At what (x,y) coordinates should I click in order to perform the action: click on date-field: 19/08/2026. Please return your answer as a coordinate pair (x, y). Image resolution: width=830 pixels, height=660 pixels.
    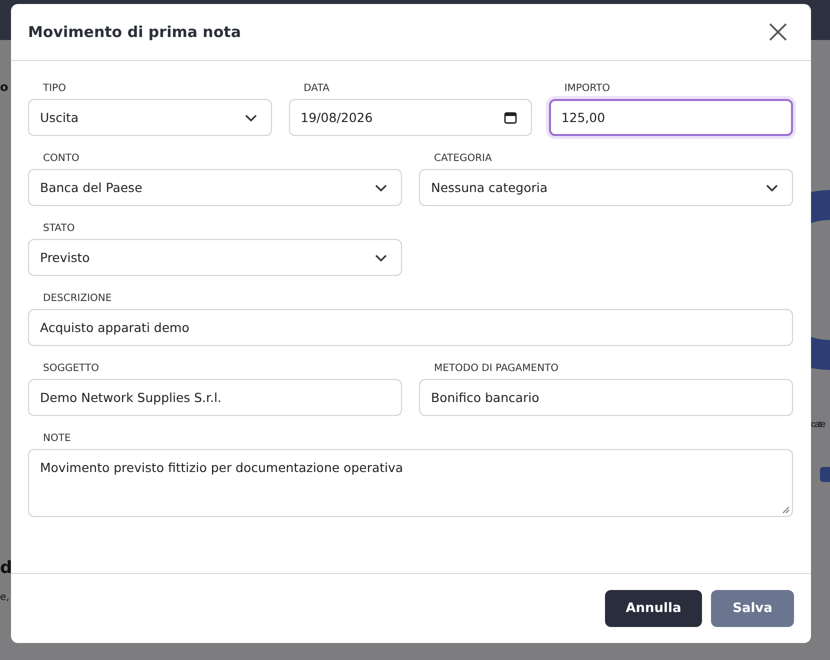
    Looking at the image, I should click on (410, 117).